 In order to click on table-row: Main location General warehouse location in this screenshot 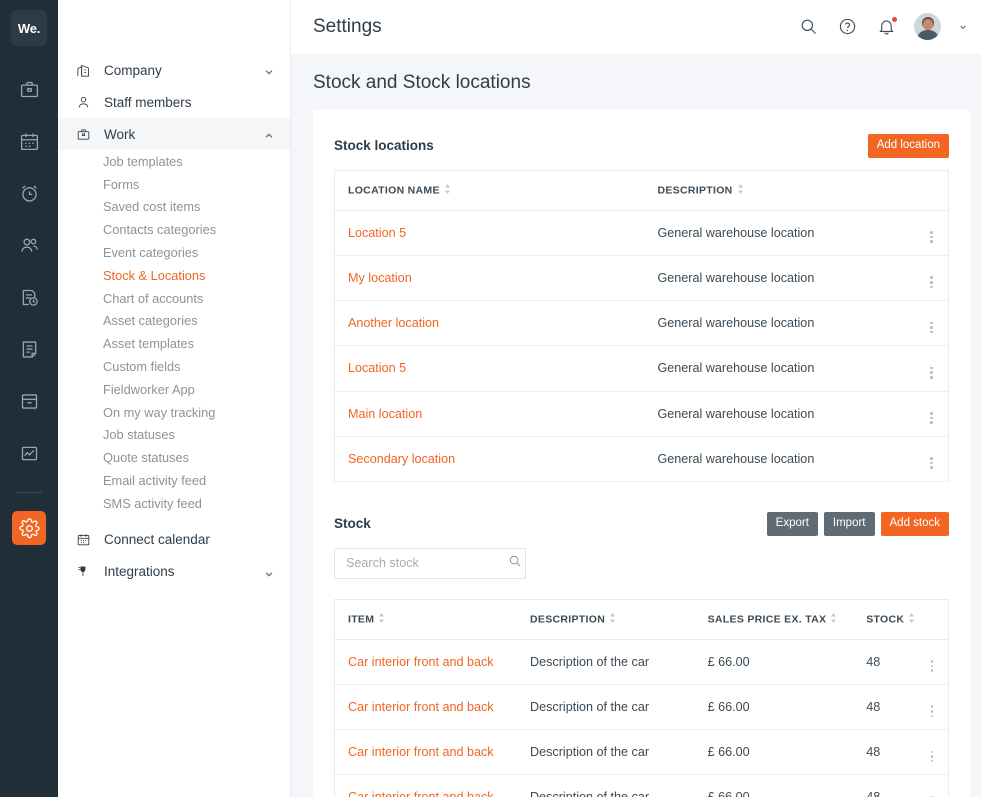, I will do `click(641, 414)`.